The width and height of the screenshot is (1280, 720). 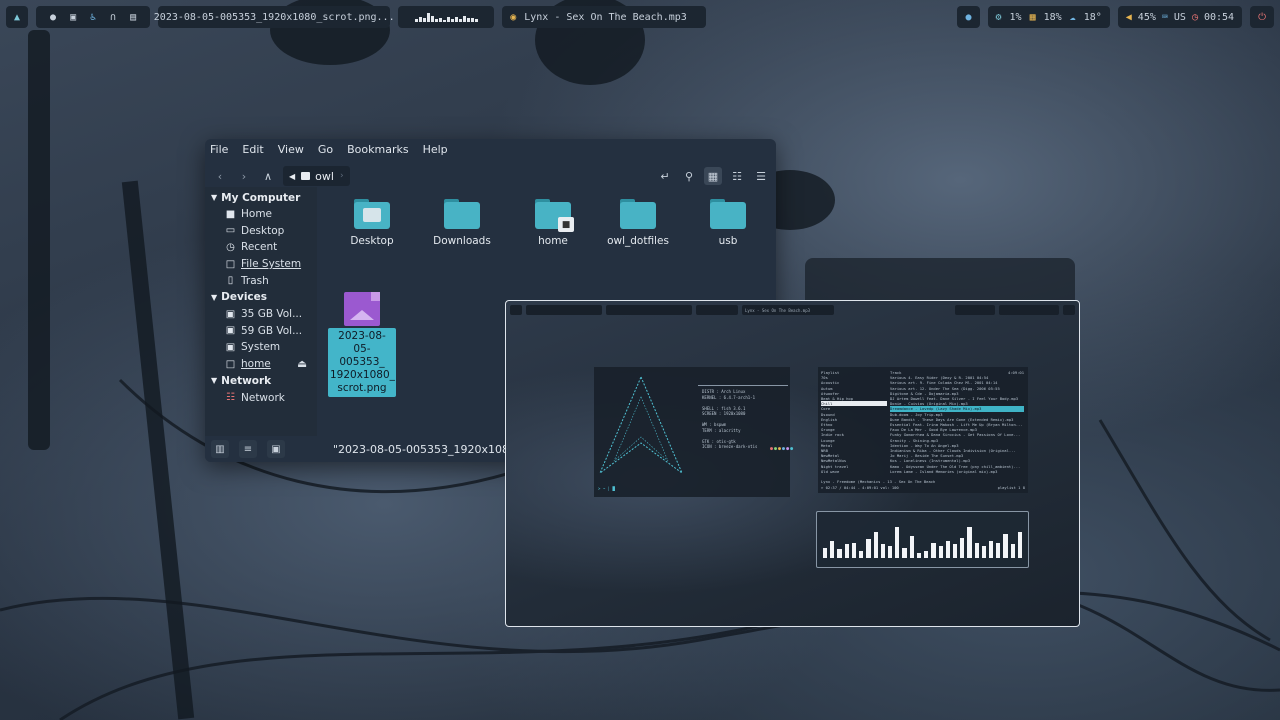 I want to click on icon-view-button: ▦, so click(x=713, y=176).